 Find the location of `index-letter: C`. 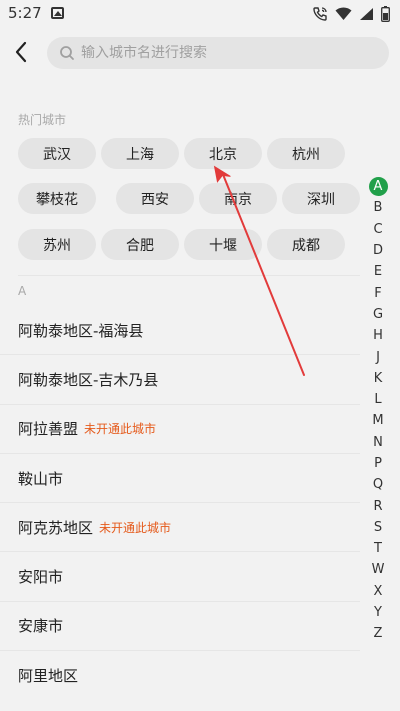

index-letter: C is located at coordinates (378, 229).